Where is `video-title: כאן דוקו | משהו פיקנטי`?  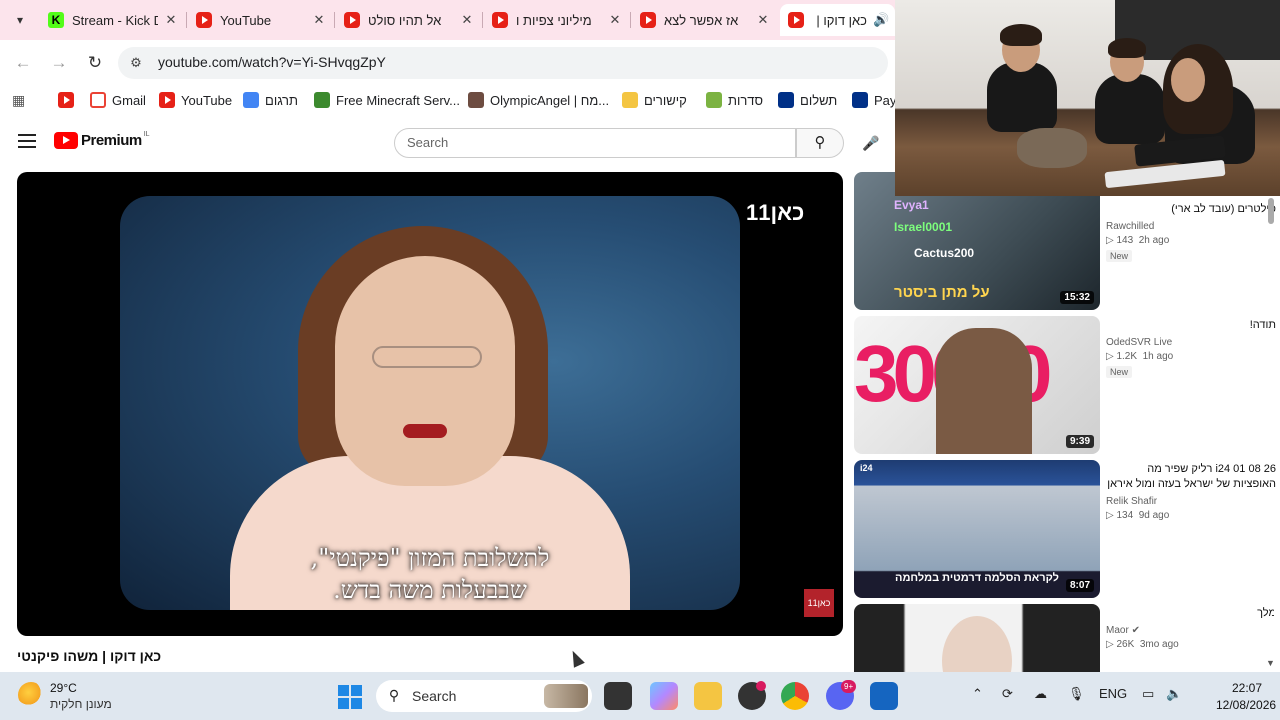
video-title: כאן דוקו | משהו פיקנטי is located at coordinates (89, 656).